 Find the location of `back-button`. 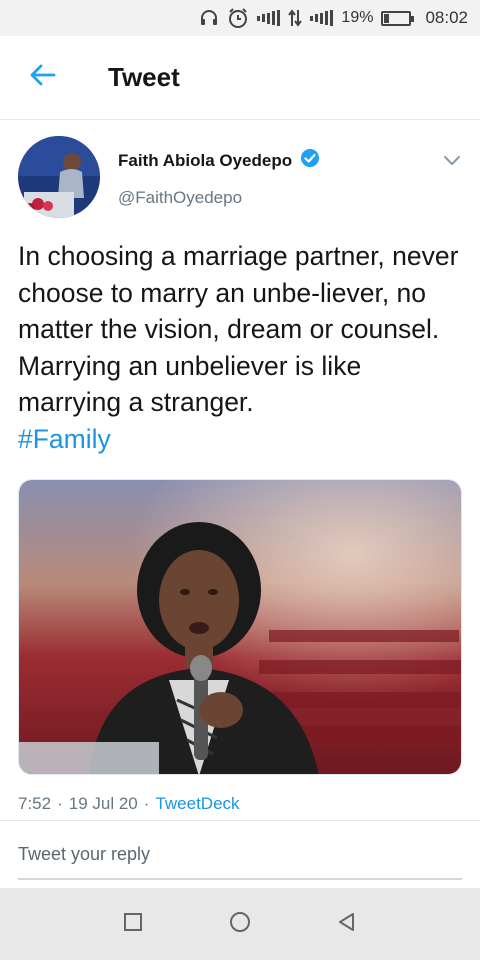

back-button is located at coordinates (42, 78).